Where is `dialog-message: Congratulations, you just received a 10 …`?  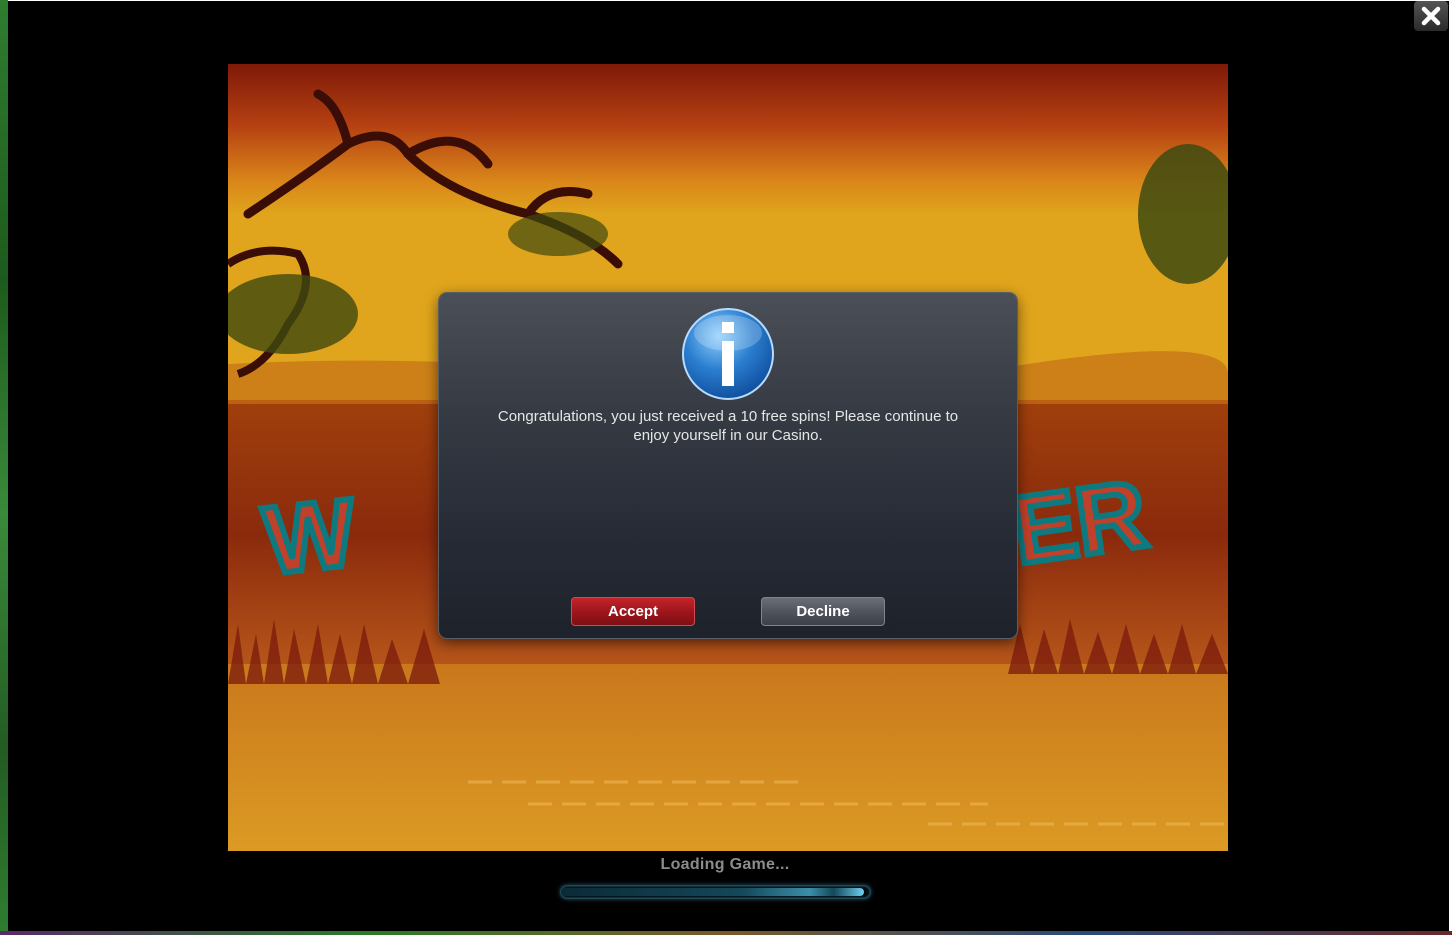 dialog-message: Congratulations, you just received a 10 … is located at coordinates (728, 426).